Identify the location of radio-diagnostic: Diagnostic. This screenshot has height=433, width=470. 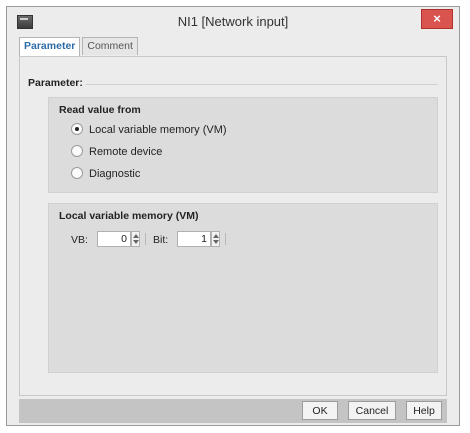
(105, 174).